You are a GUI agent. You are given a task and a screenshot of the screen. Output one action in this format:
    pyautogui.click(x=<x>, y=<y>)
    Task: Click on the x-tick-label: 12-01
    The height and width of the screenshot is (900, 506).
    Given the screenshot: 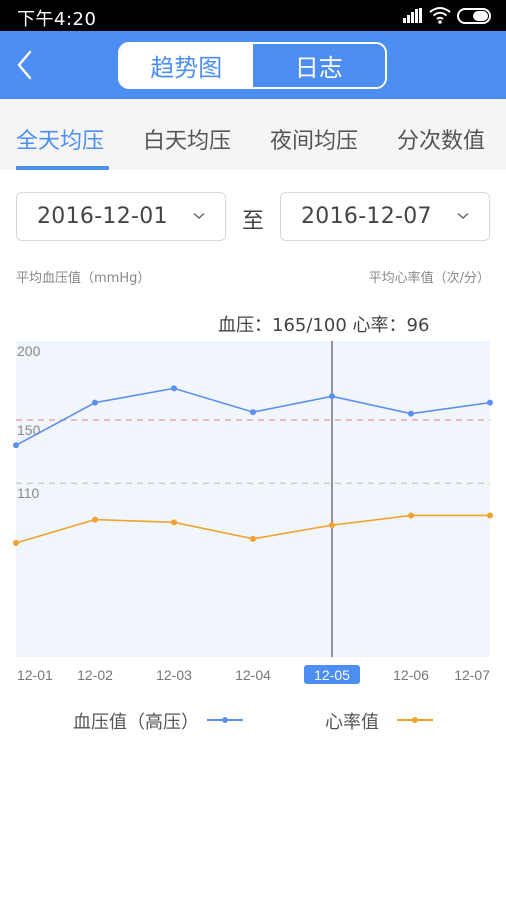 What is the action you would take?
    pyautogui.click(x=35, y=675)
    